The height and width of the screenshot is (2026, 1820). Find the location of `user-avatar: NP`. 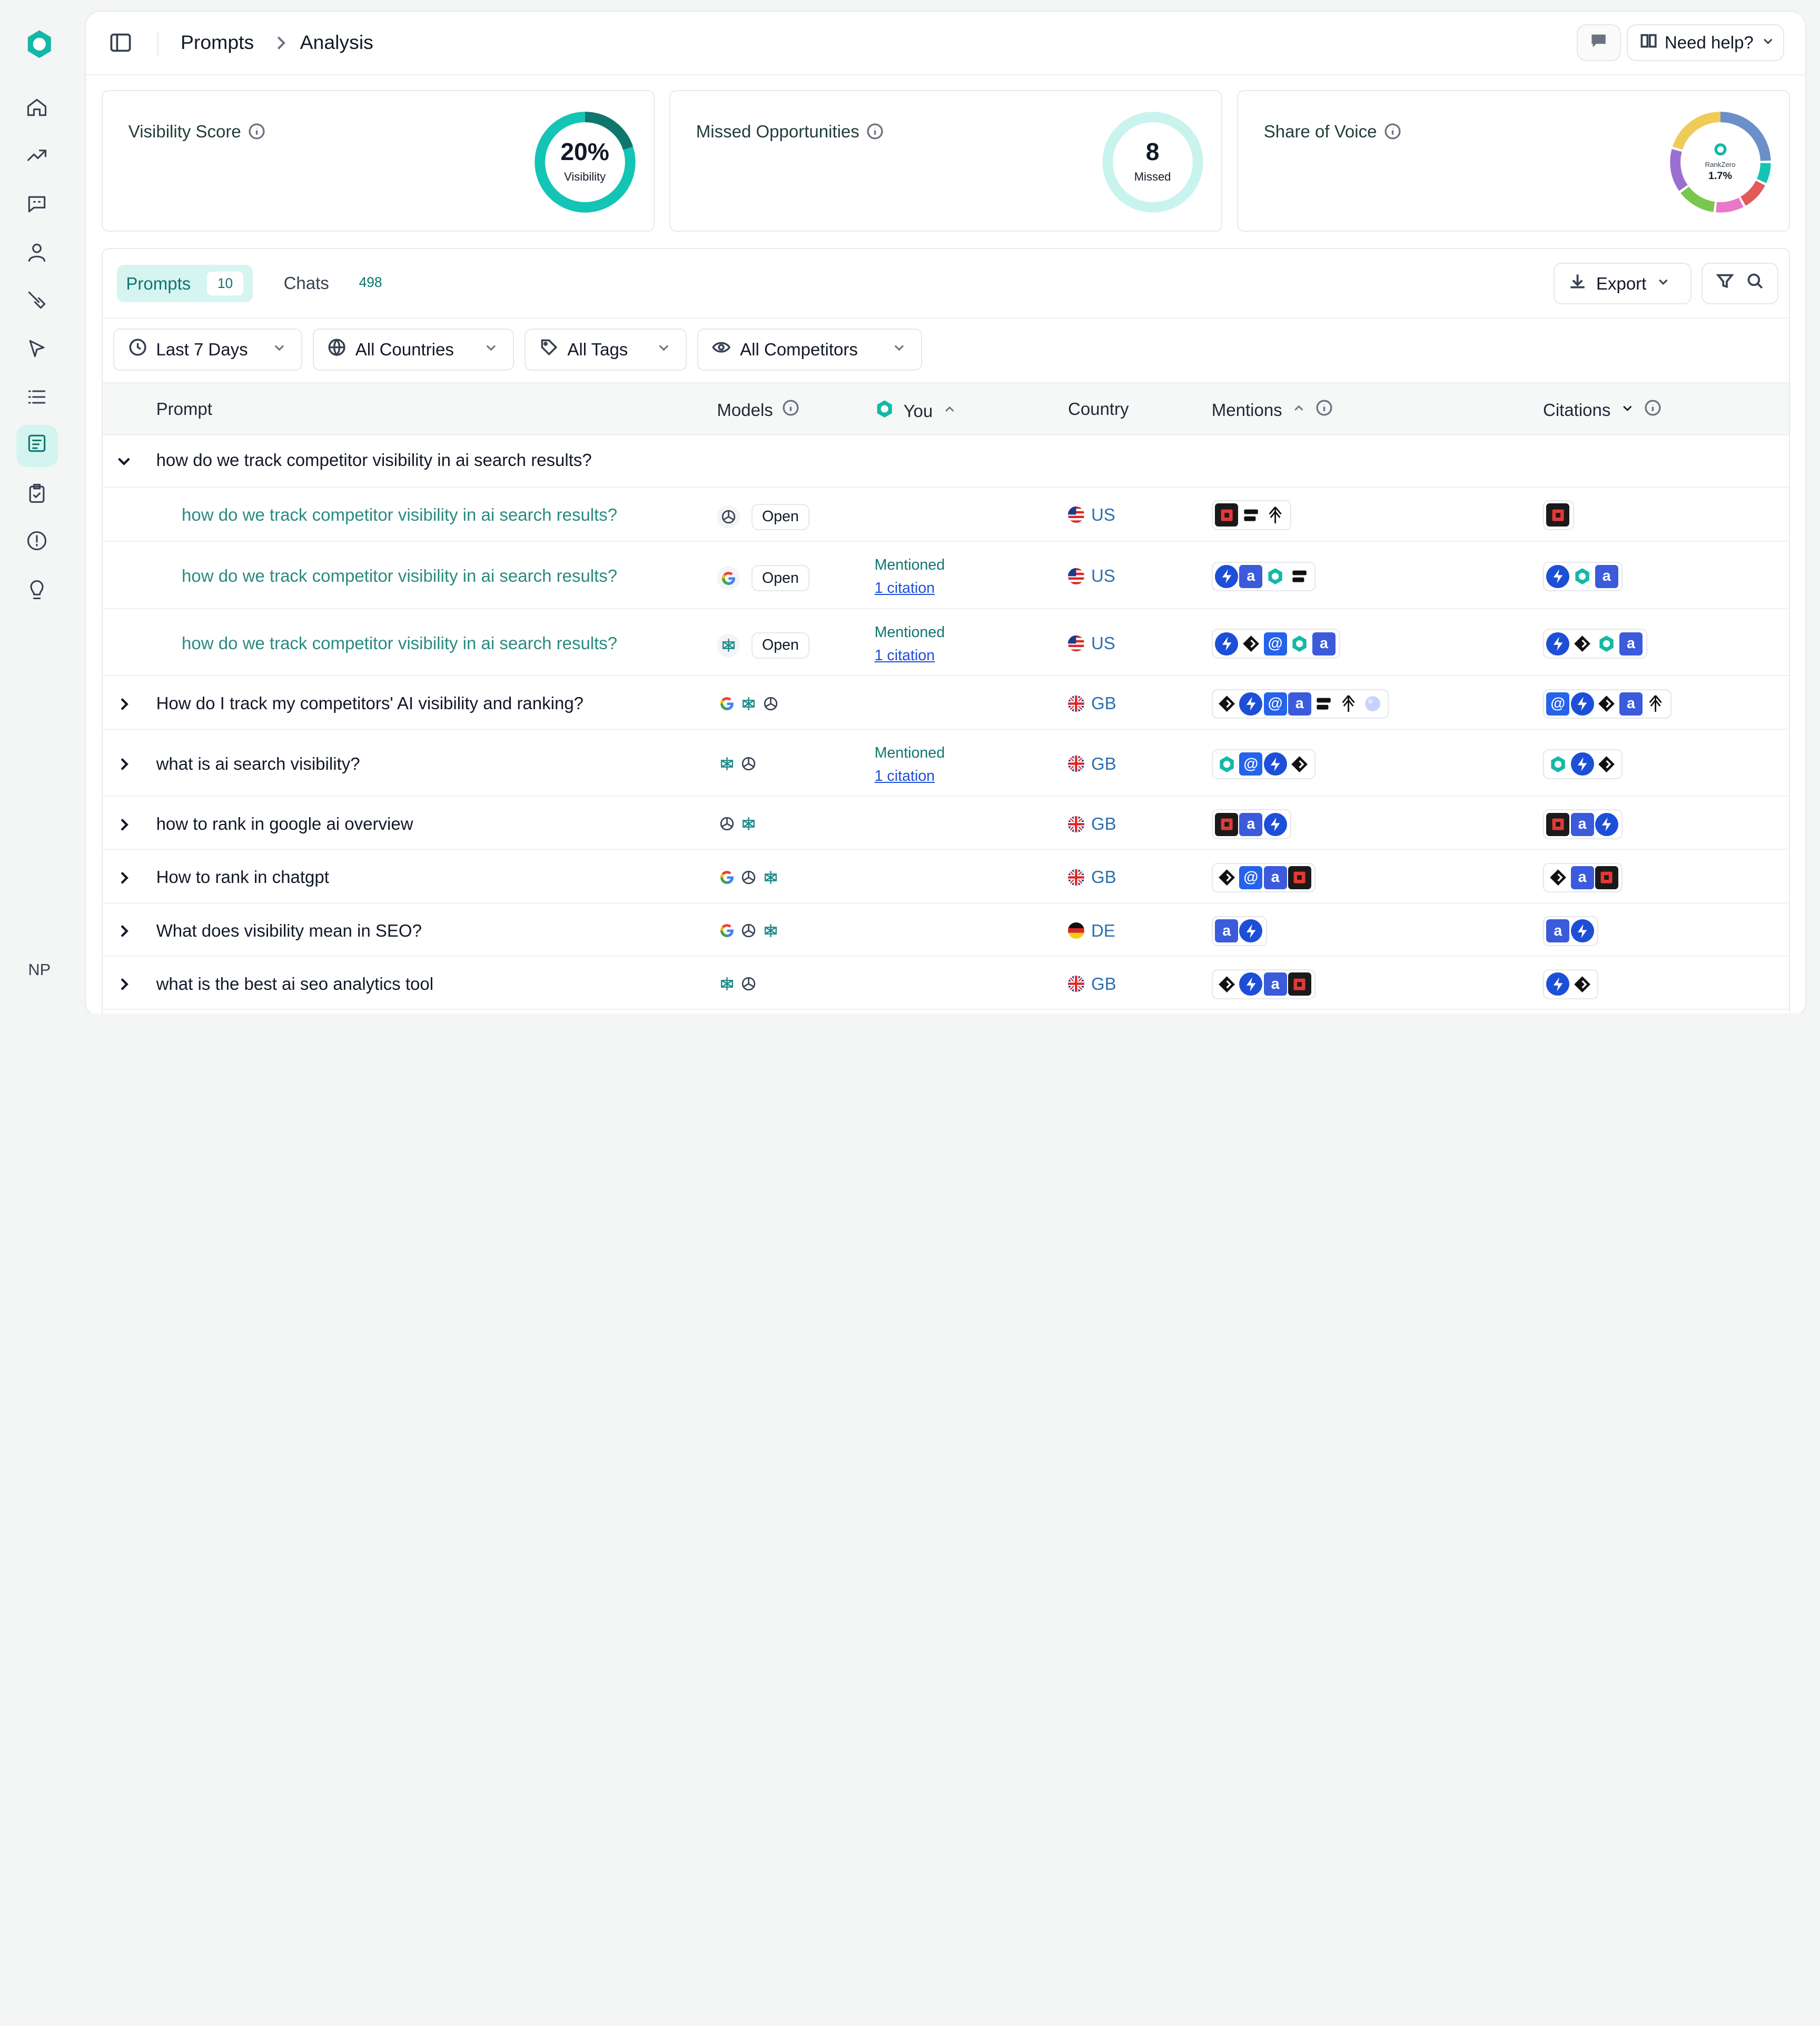

user-avatar: NP is located at coordinates (39, 969).